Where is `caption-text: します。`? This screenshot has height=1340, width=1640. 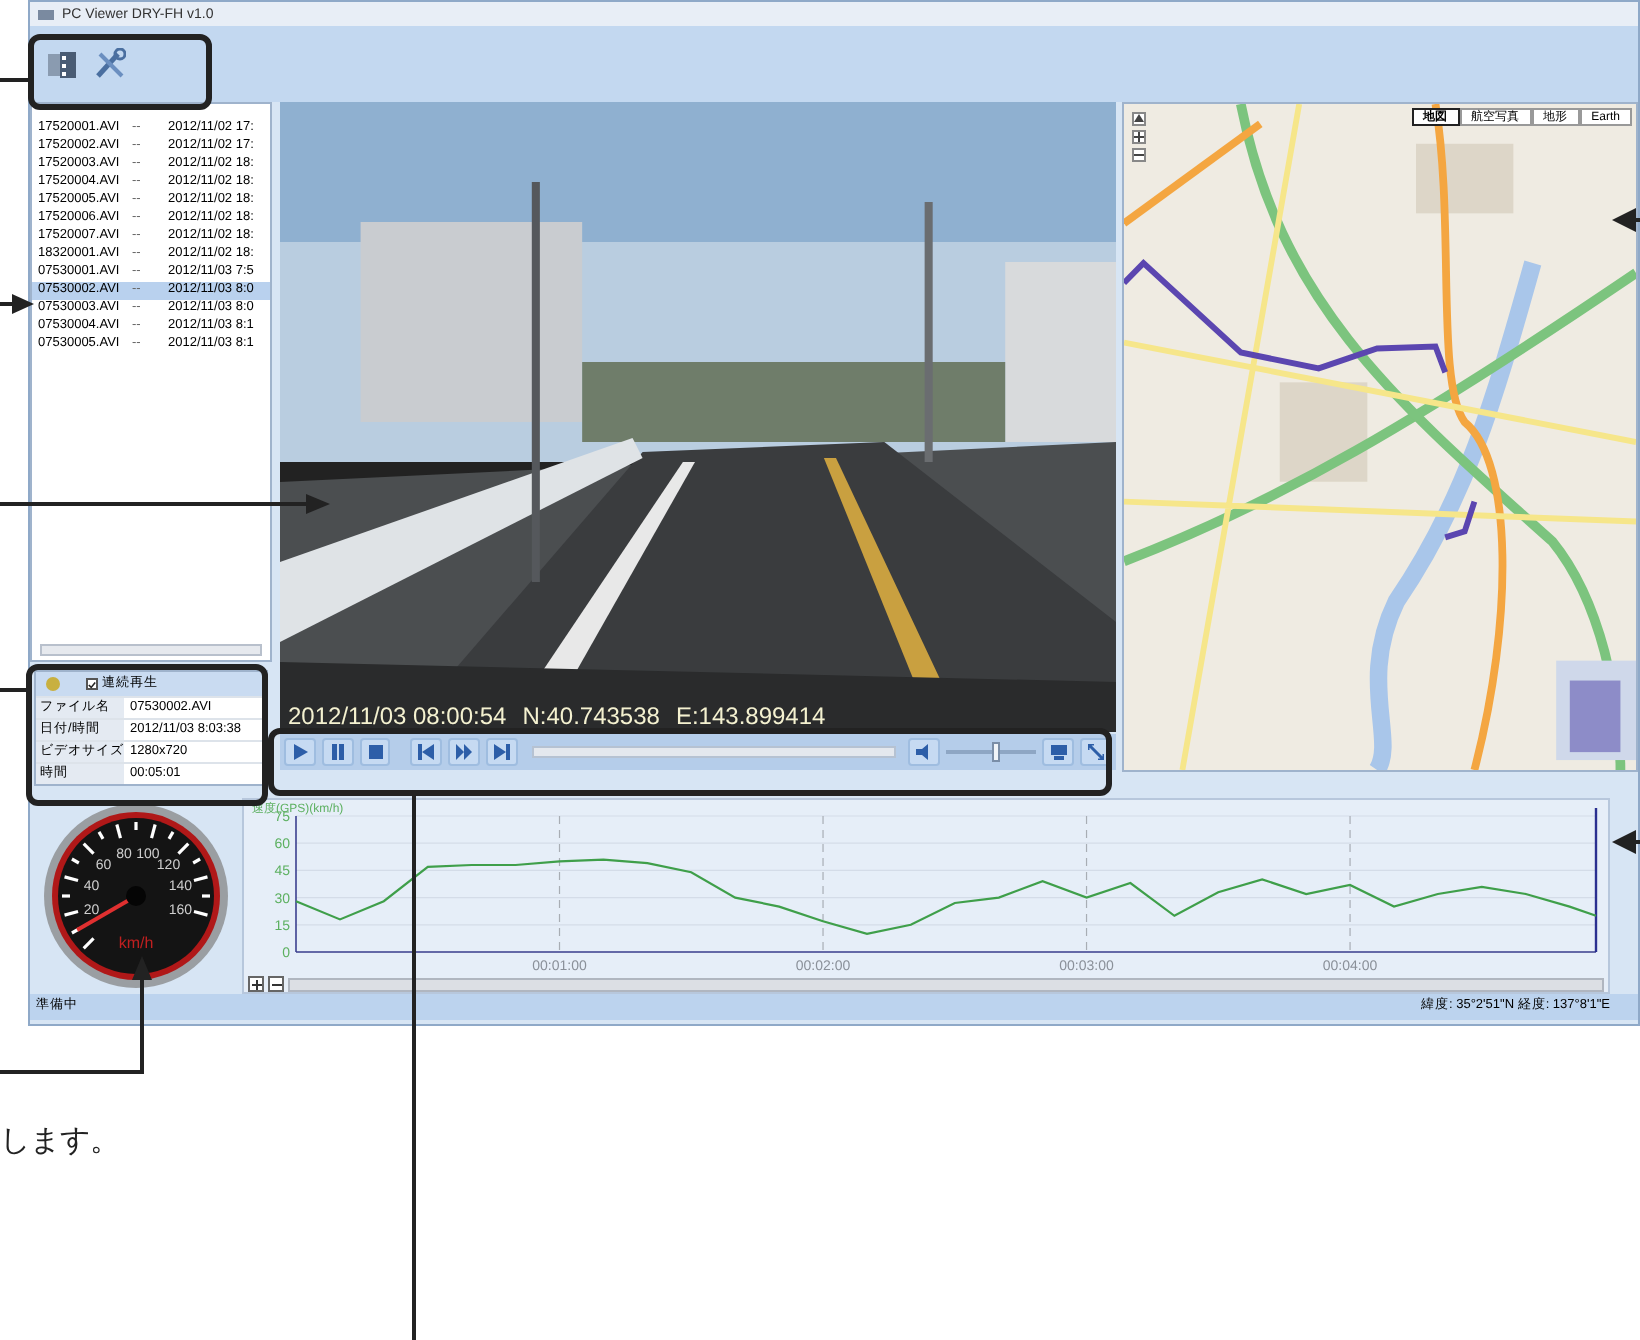 caption-text: します。 is located at coordinates (60, 1141).